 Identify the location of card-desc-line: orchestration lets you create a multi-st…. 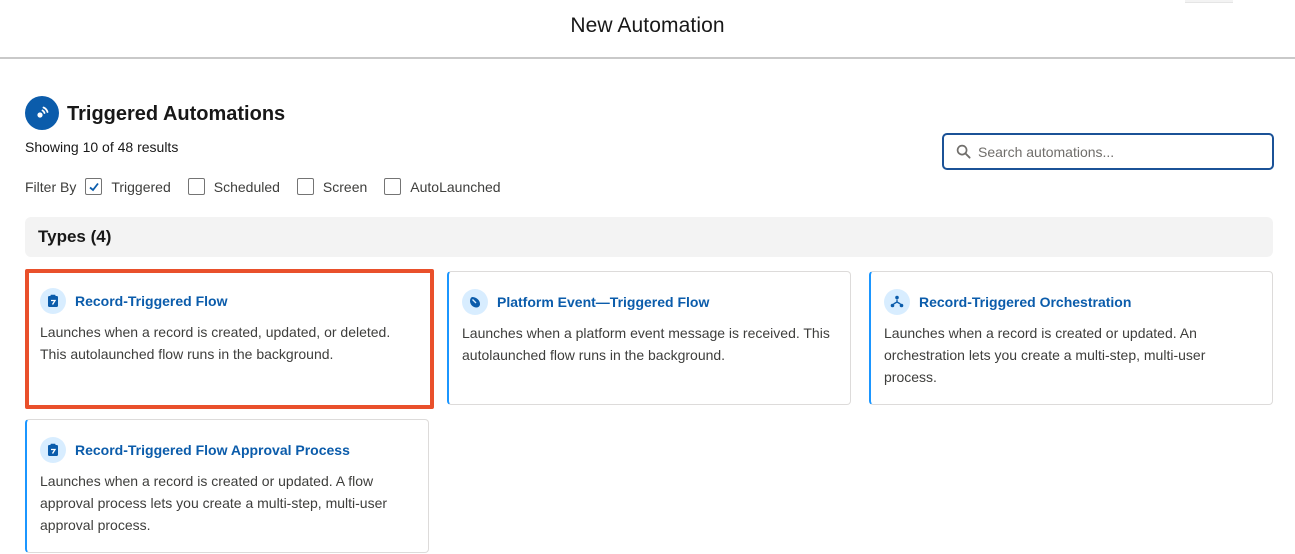
(1045, 355).